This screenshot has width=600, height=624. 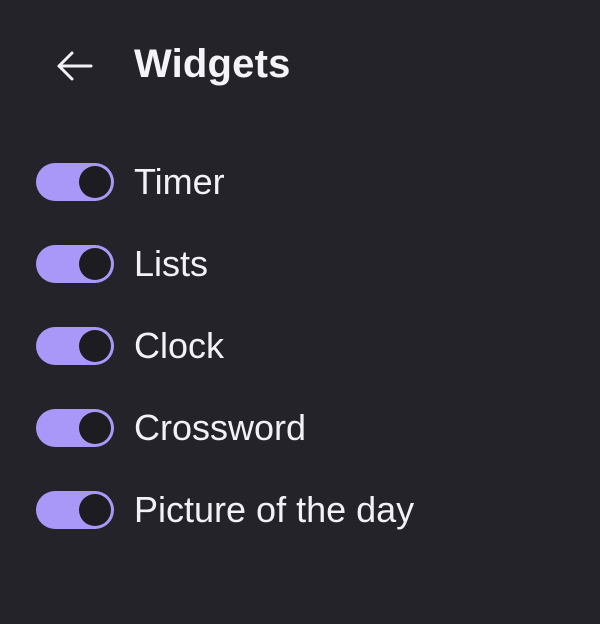 What do you see at coordinates (179, 345) in the screenshot?
I see `widget-label-clock: Clock` at bounding box center [179, 345].